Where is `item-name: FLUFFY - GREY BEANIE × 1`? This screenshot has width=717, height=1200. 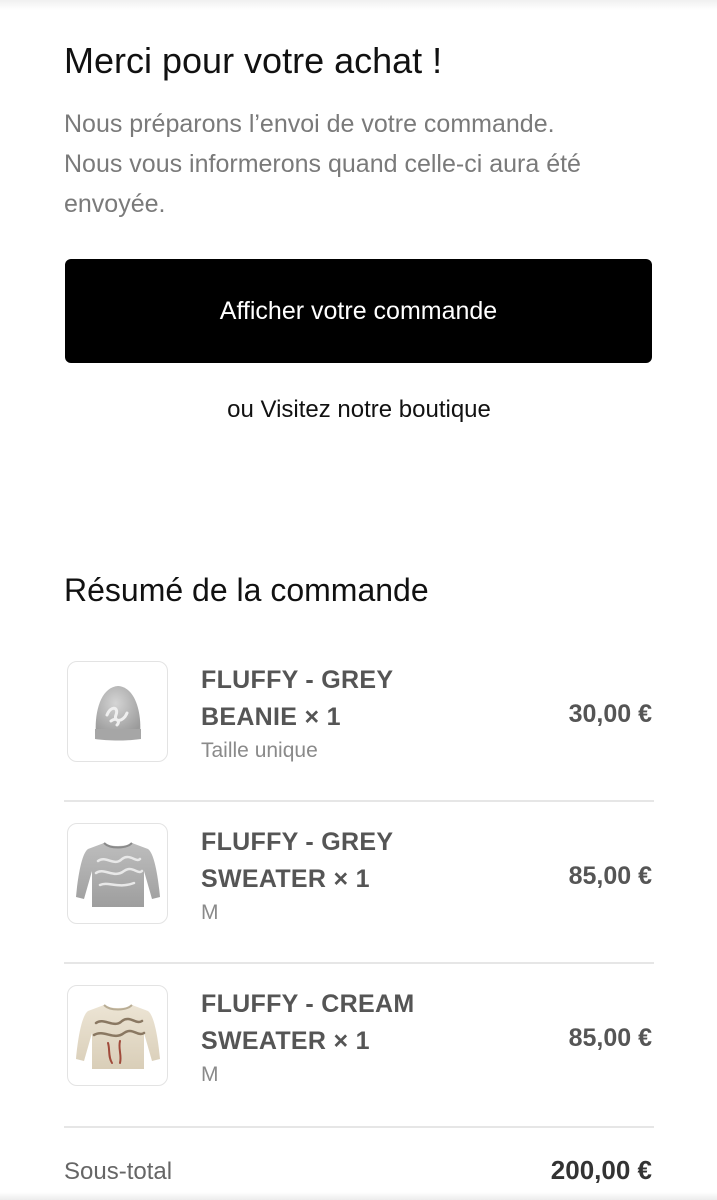
item-name: FLUFFY - GREY BEANIE × 1 is located at coordinates (341, 699).